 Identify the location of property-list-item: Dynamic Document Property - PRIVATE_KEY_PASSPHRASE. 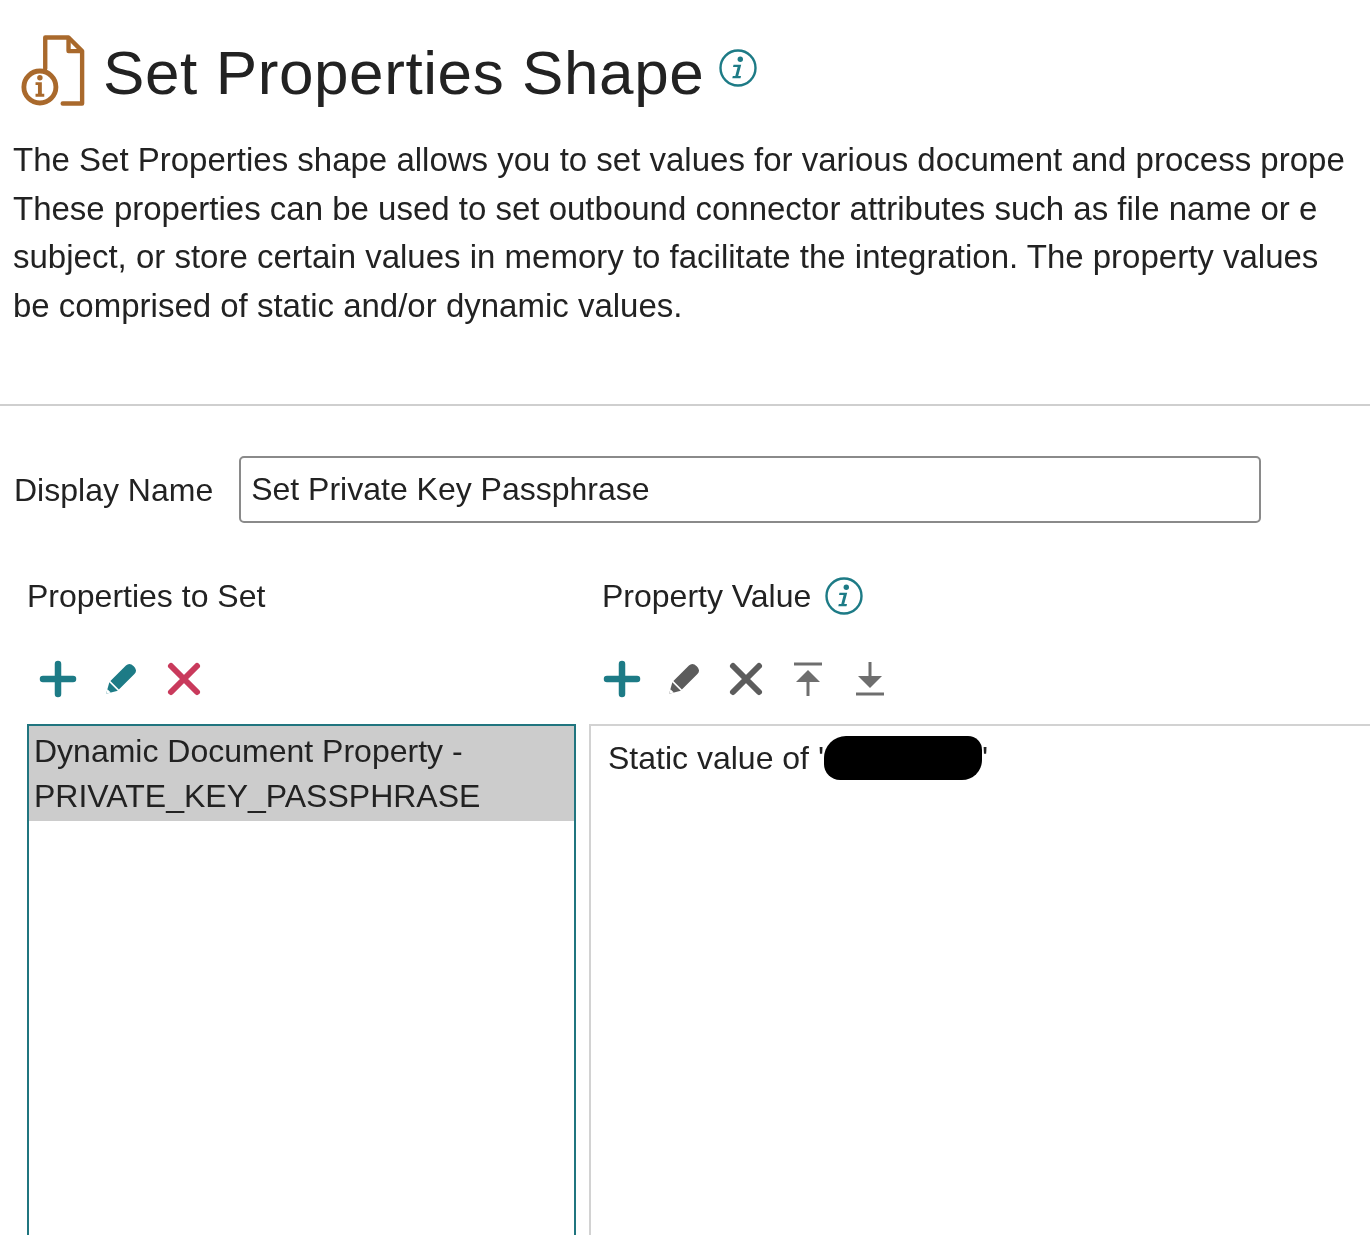
(301, 773).